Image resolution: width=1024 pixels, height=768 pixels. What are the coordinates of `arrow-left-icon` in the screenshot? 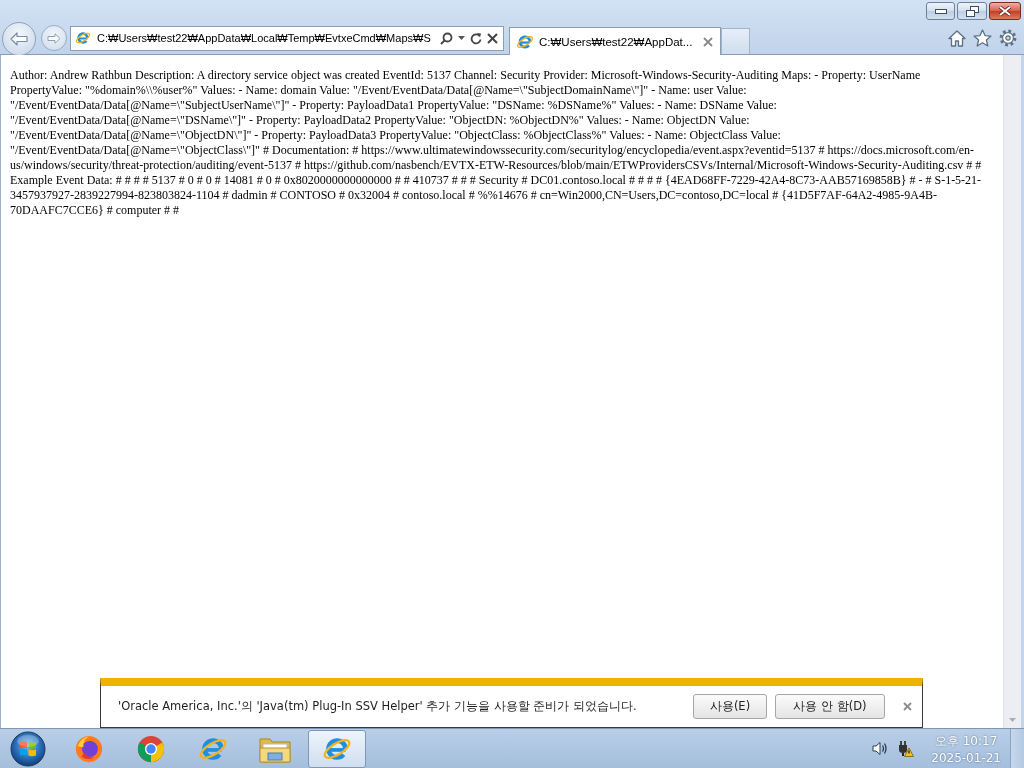 It's located at (19, 39).